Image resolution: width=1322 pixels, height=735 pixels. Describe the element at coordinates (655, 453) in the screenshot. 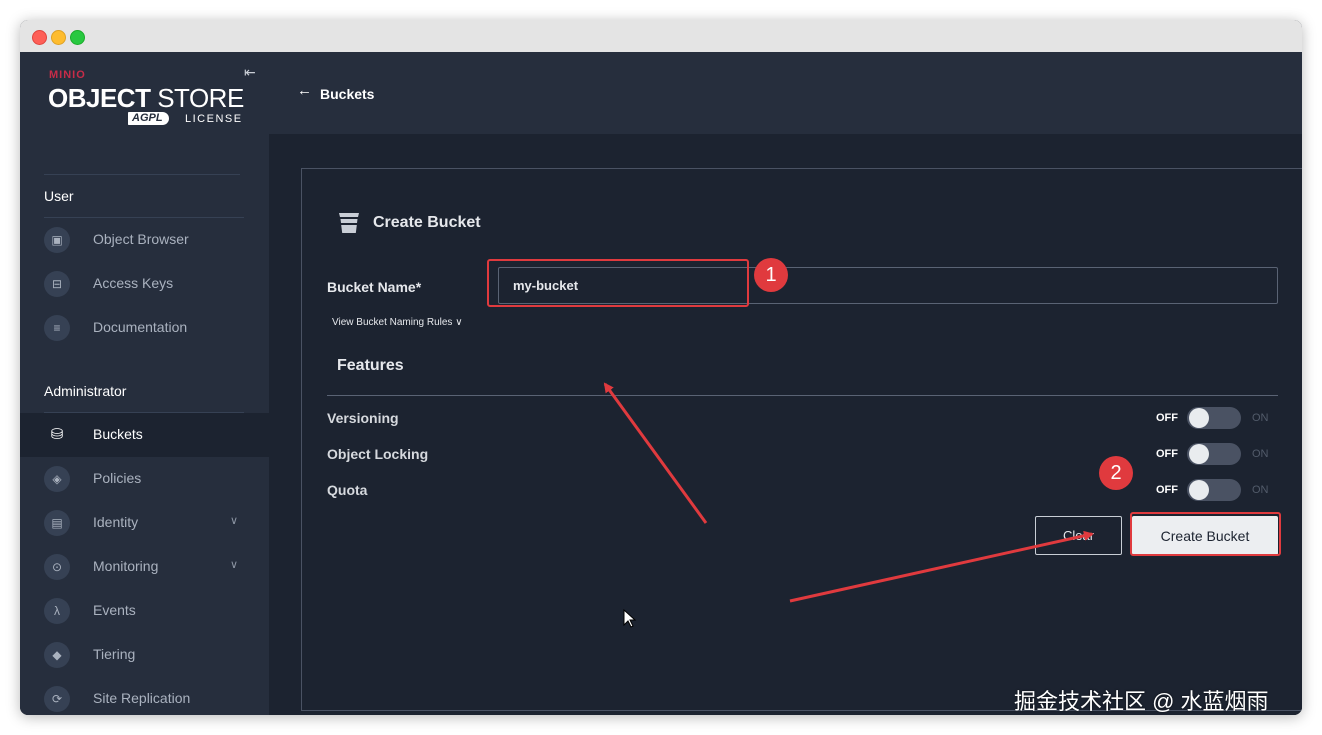

I see `arrow-to-features` at that location.